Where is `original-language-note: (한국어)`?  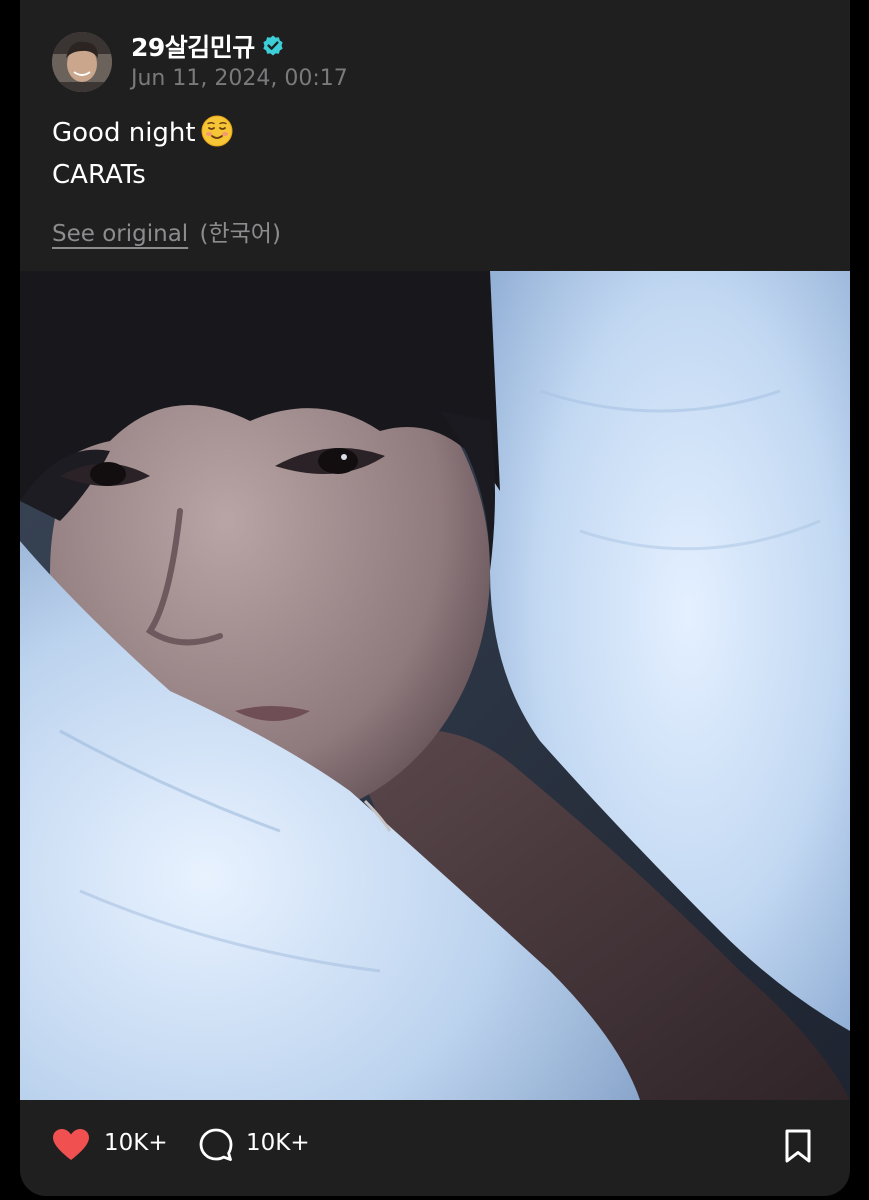
original-language-note: (한국어) is located at coordinates (240, 234).